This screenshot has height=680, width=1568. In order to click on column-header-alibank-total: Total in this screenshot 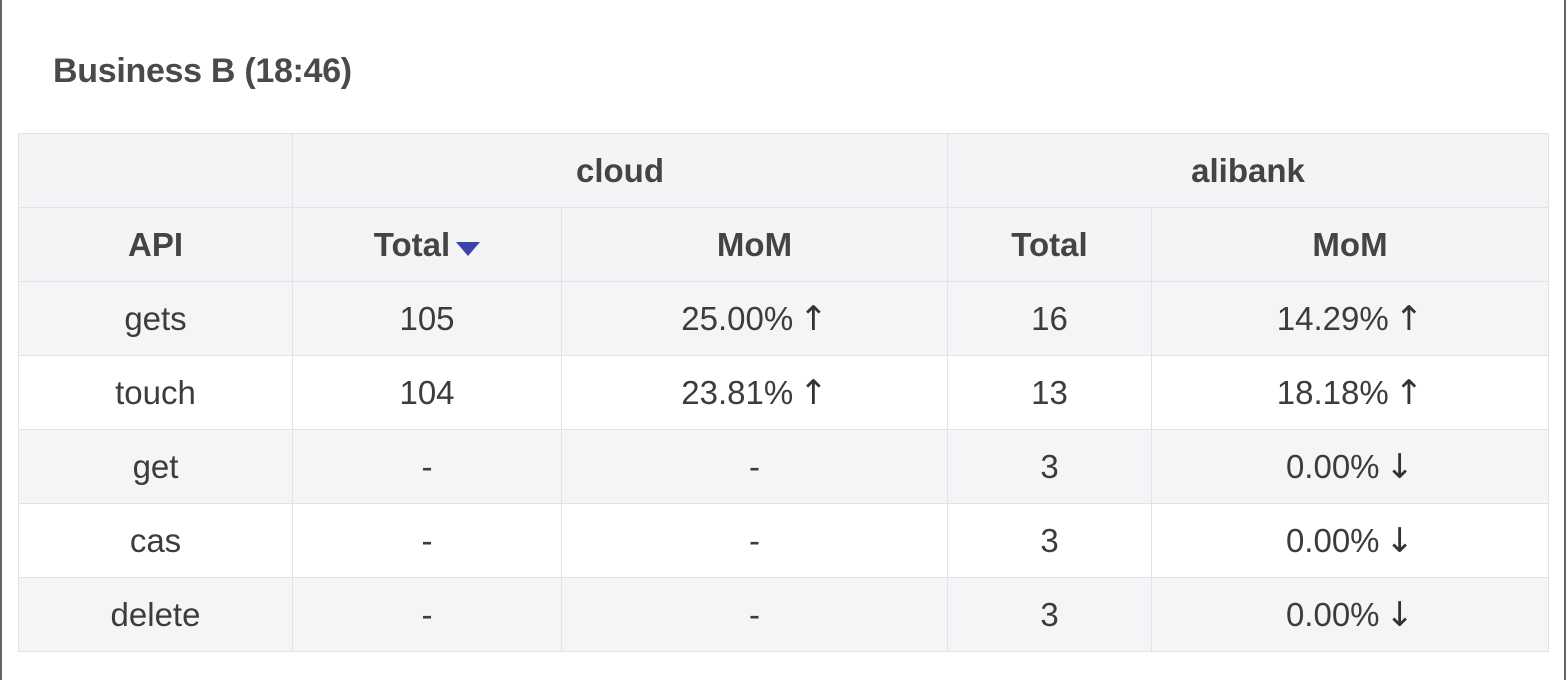, I will do `click(1049, 244)`.